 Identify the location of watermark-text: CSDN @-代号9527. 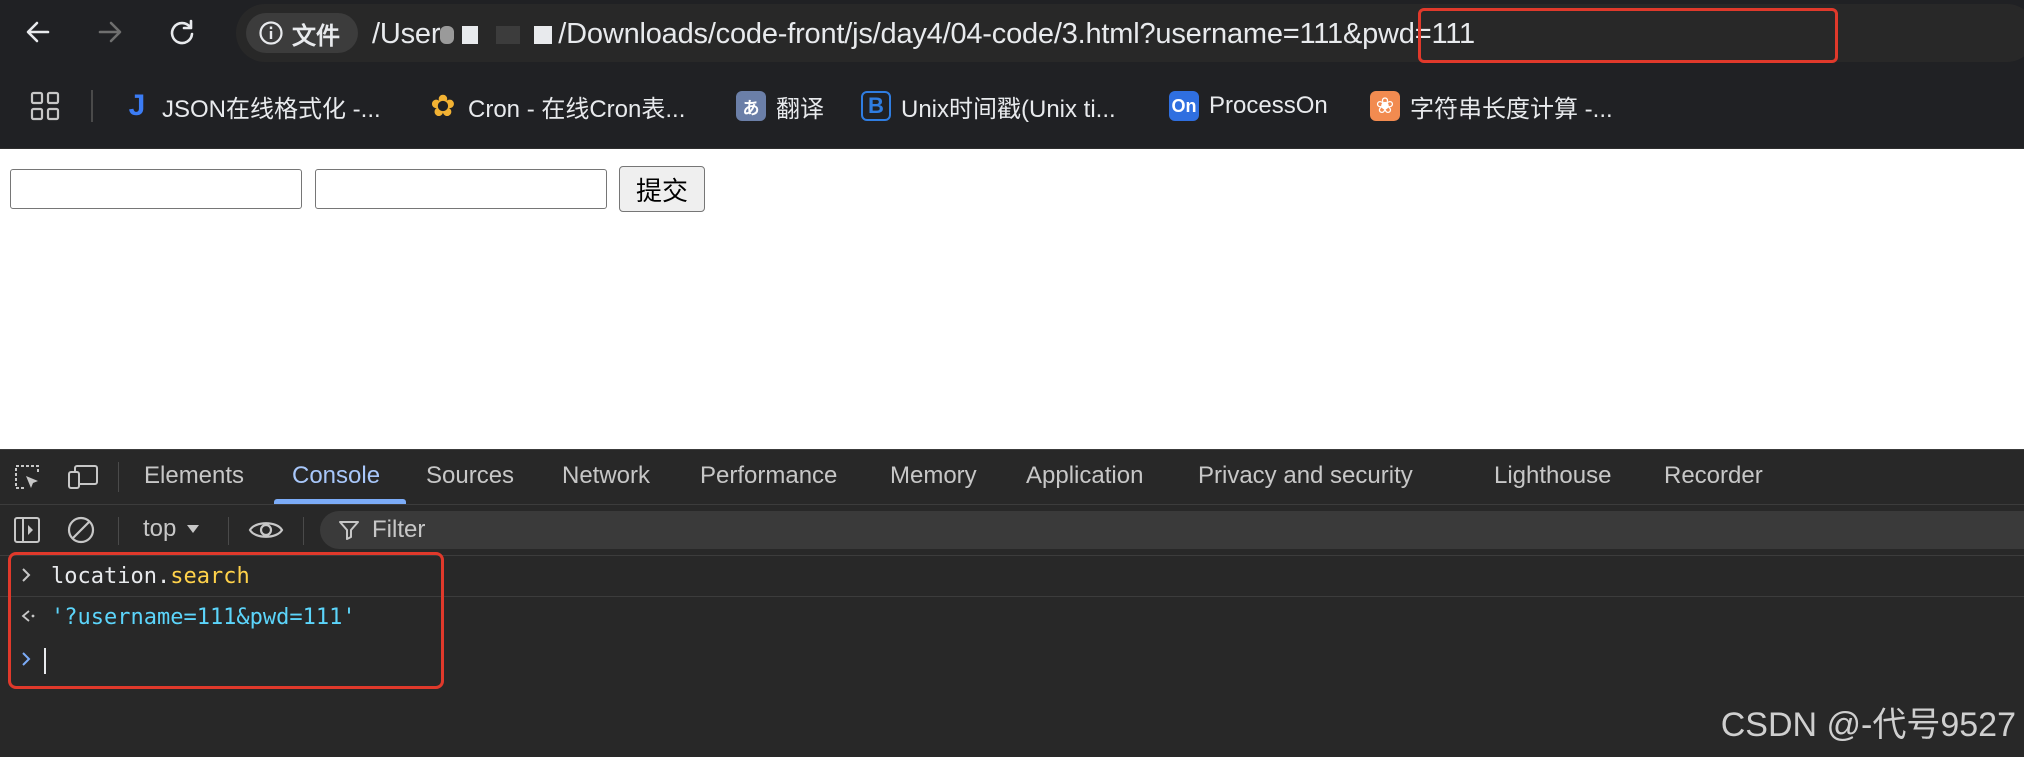
(1868, 725).